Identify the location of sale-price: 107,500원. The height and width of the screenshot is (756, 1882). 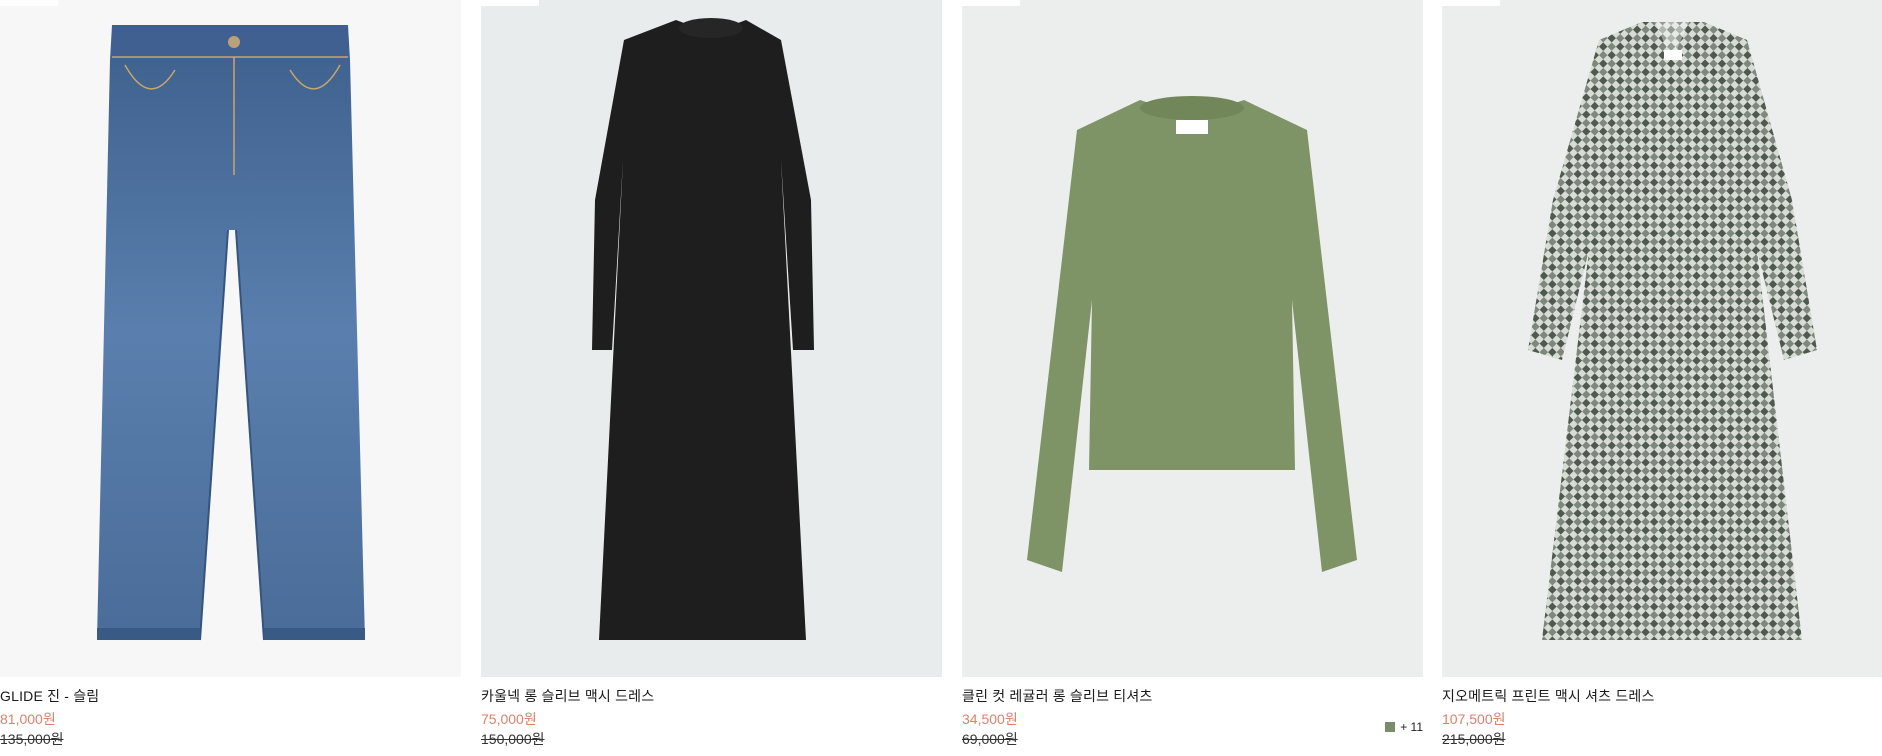
(1474, 719).